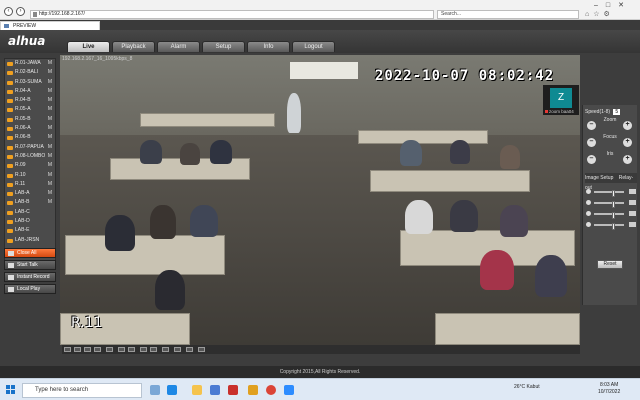  What do you see at coordinates (215, 390) in the screenshot?
I see `store-icon` at bounding box center [215, 390].